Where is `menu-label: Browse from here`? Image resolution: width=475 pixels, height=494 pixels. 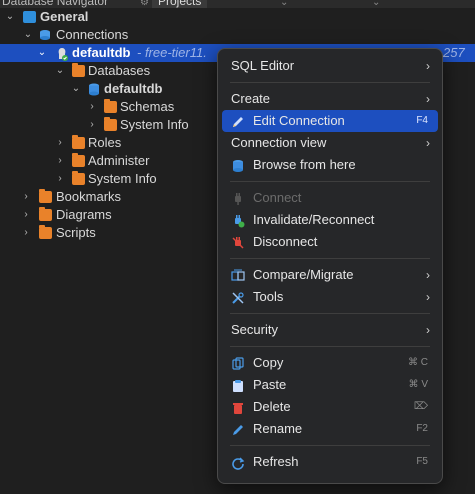
menu-label: Browse from here is located at coordinates (304, 164).